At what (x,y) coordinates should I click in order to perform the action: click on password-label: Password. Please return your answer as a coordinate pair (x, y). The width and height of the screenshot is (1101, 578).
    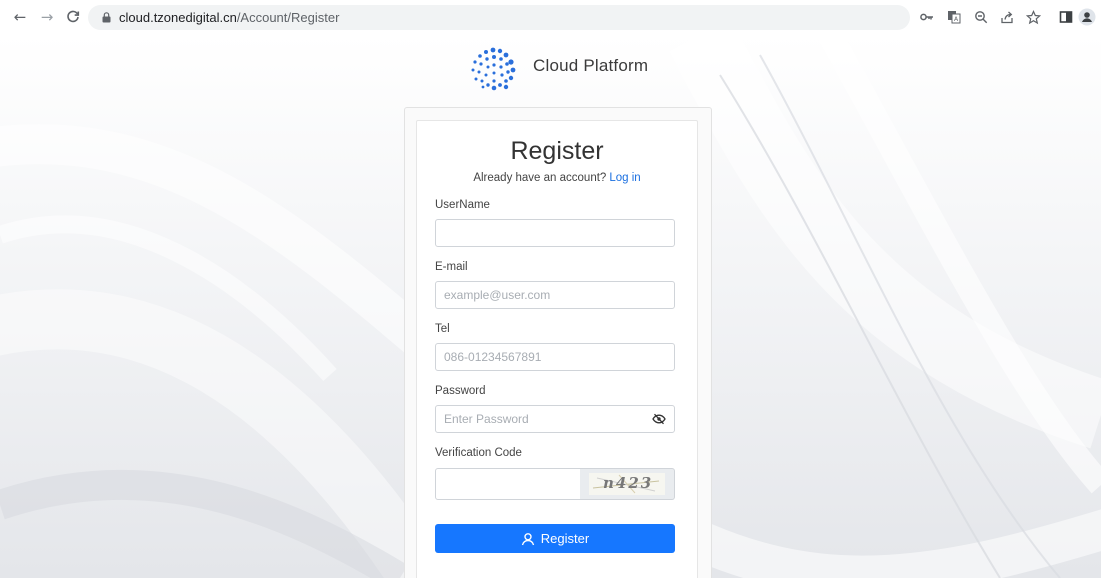
    Looking at the image, I should click on (460, 391).